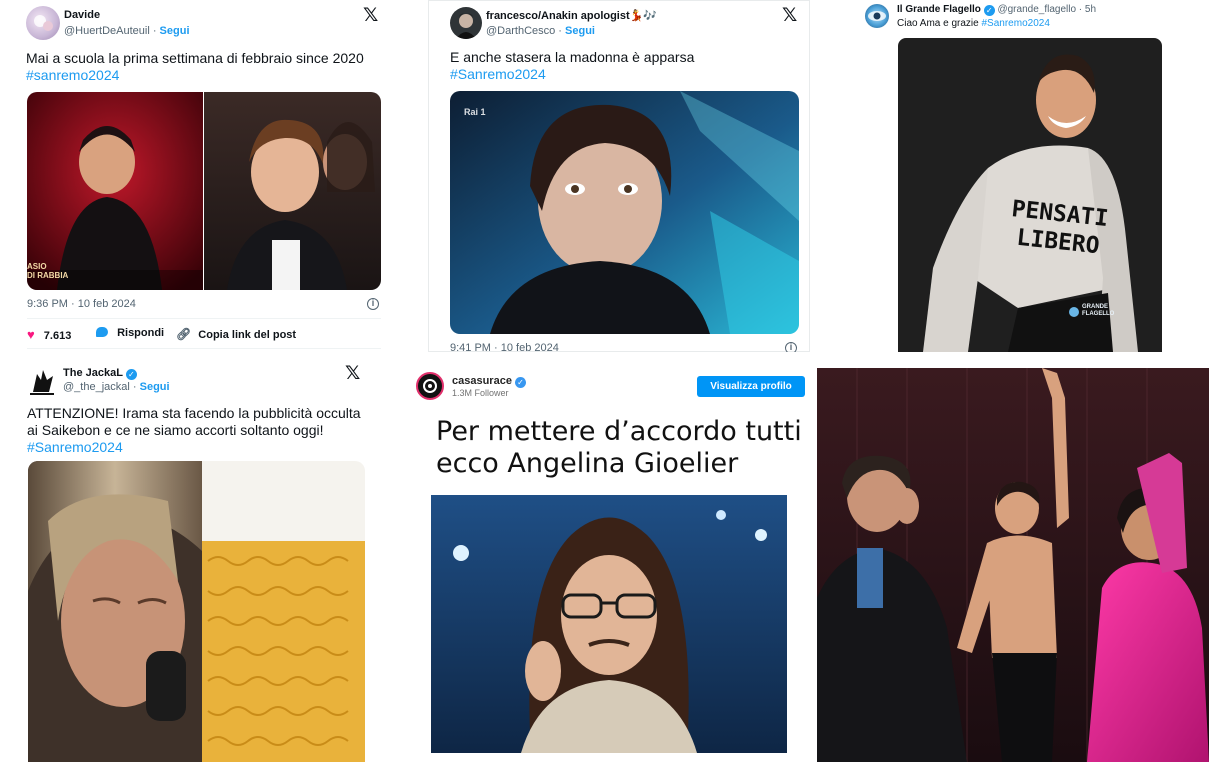  I want to click on author-name-line: The JackaL ✓, so click(100, 373).